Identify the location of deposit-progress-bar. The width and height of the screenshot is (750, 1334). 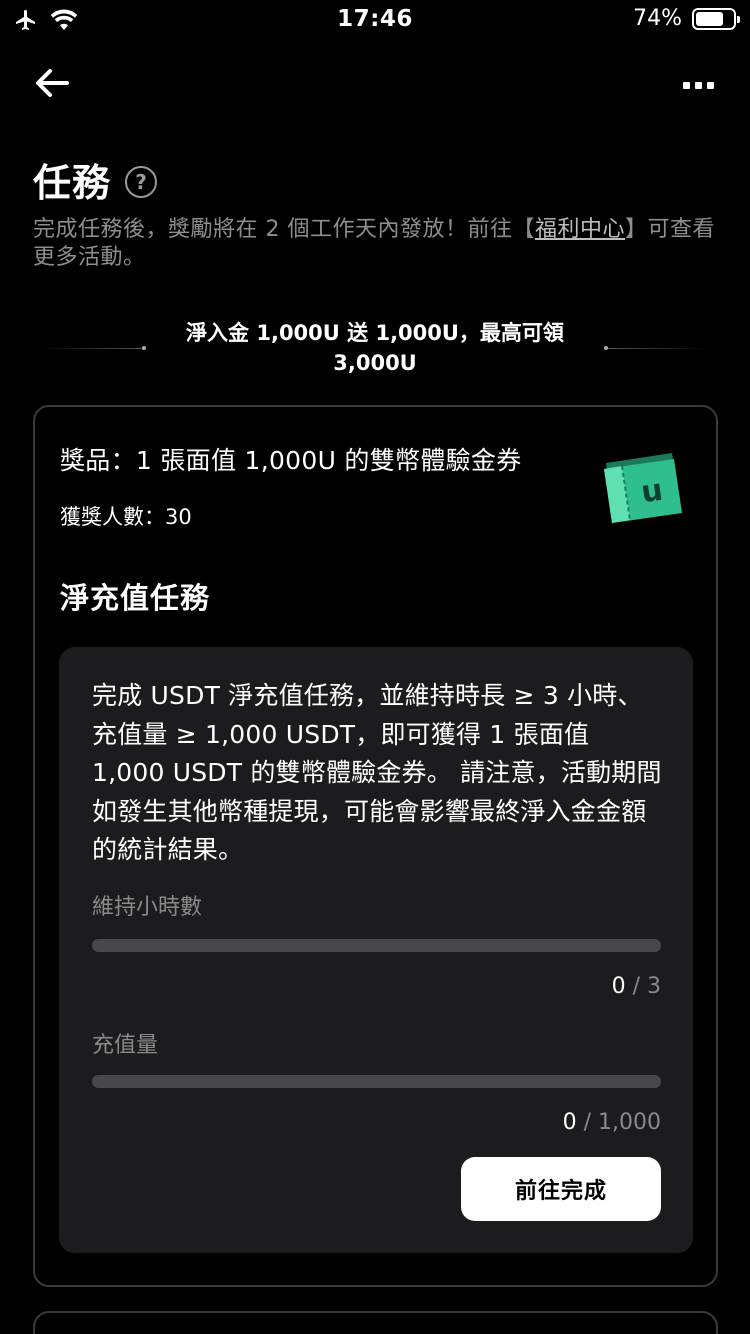
(376, 1081).